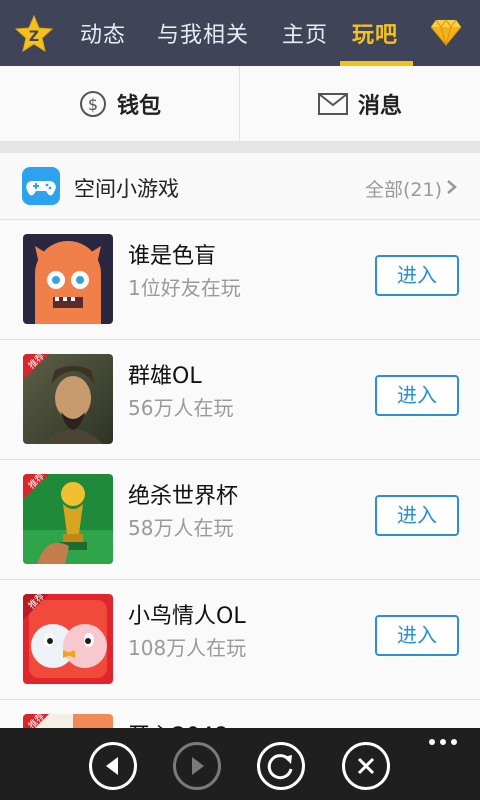  I want to click on back-icon, so click(112, 766).